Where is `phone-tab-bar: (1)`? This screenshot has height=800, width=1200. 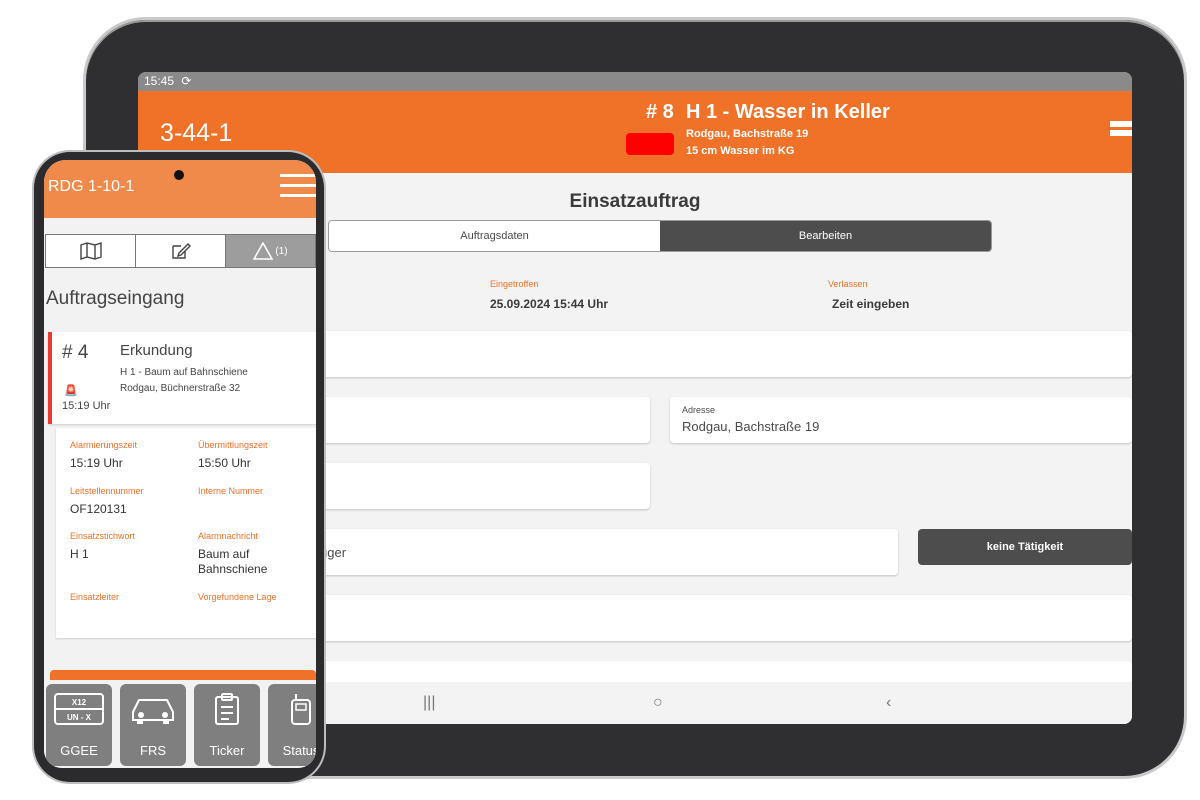 phone-tab-bar: (1) is located at coordinates (180, 251).